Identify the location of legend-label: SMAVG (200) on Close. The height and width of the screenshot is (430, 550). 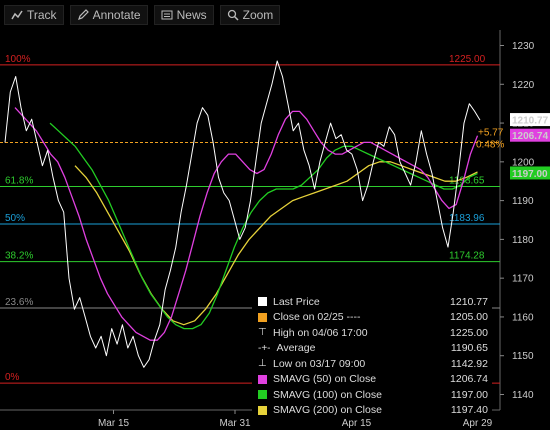
(327, 410).